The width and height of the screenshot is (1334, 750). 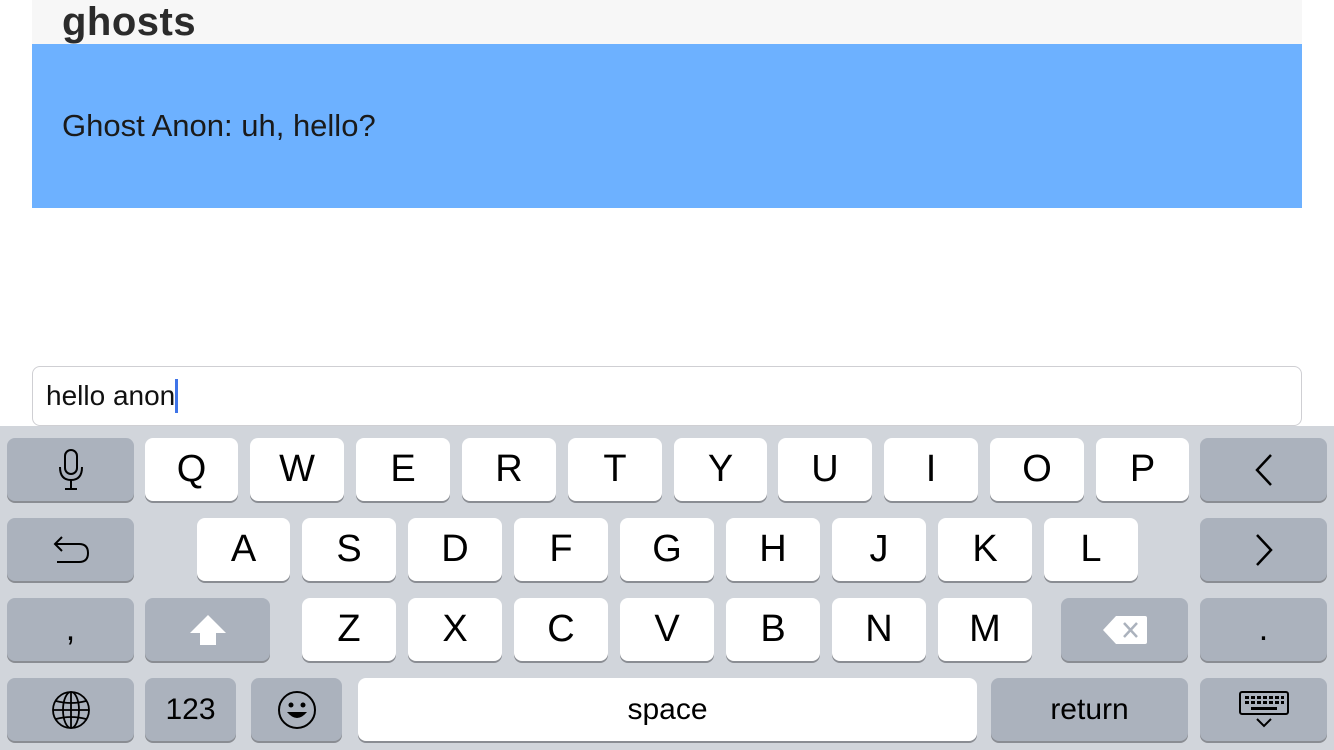 I want to click on key-m: M, so click(x=985, y=629).